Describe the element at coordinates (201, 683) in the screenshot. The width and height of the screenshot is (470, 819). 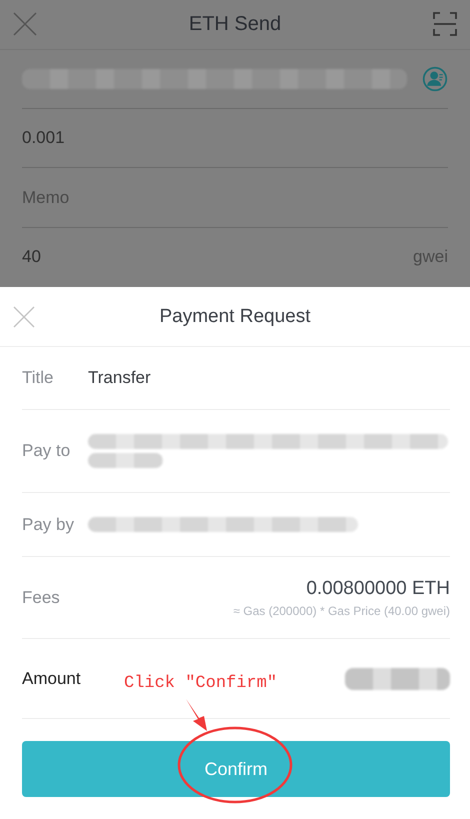
I see `annotation-text: Click ″Confirm″` at that location.